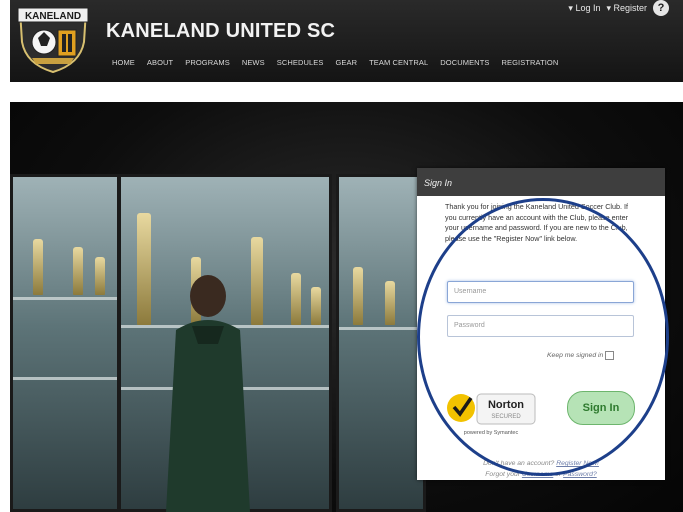  I want to click on logo-text: KANELAND, so click(53, 16).